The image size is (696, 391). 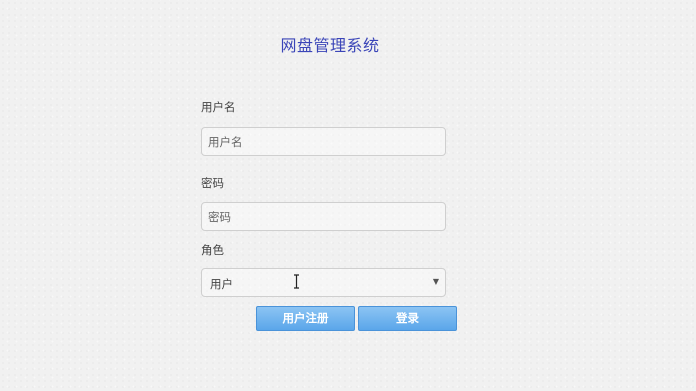 I want to click on login-button: 登录, so click(x=407, y=318).